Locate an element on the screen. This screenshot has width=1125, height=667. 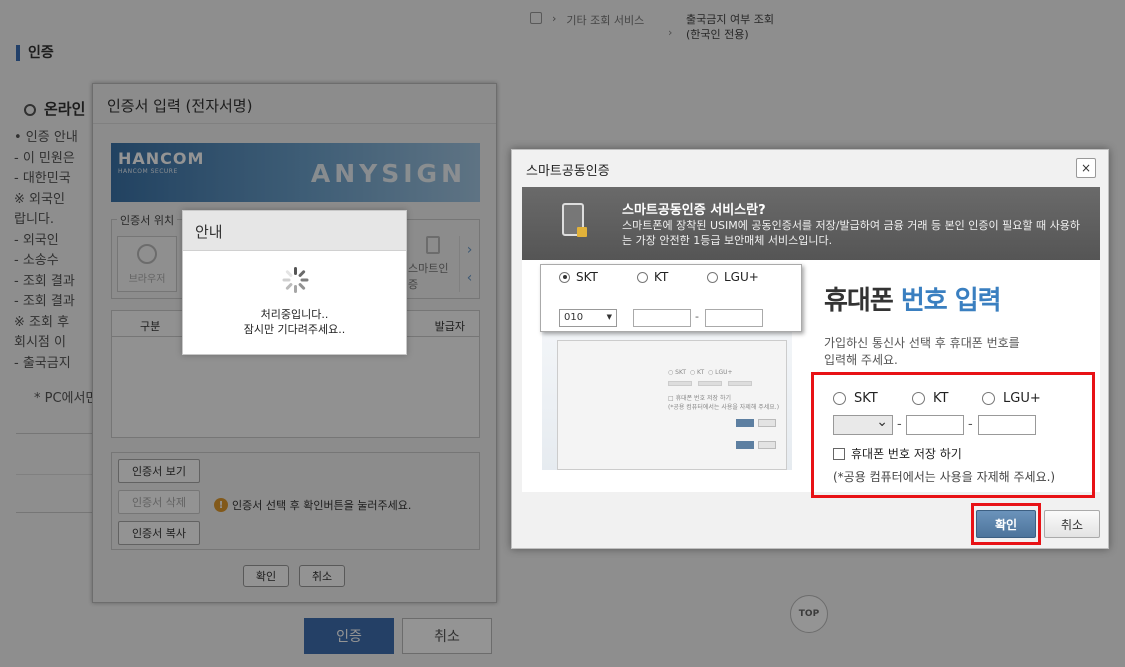
carrier-radio-skt: SKT is located at coordinates (855, 398).